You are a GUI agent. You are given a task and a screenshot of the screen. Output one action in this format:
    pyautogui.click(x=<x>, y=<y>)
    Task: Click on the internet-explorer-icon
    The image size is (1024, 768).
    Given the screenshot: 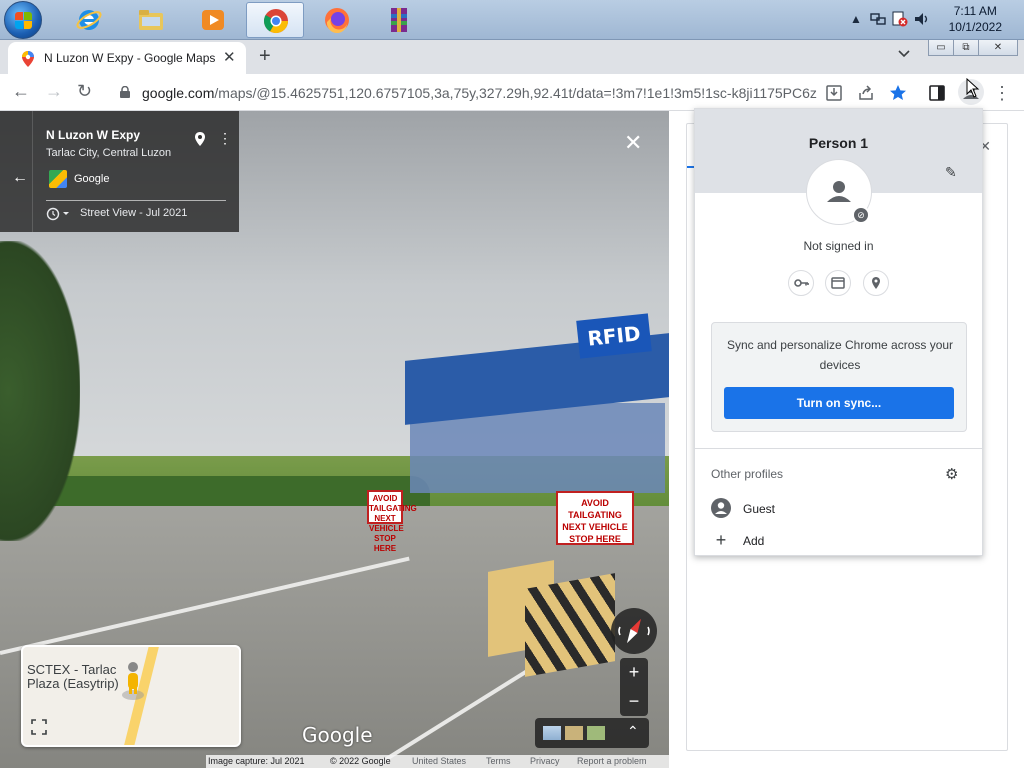 What is the action you would take?
    pyautogui.click(x=89, y=20)
    